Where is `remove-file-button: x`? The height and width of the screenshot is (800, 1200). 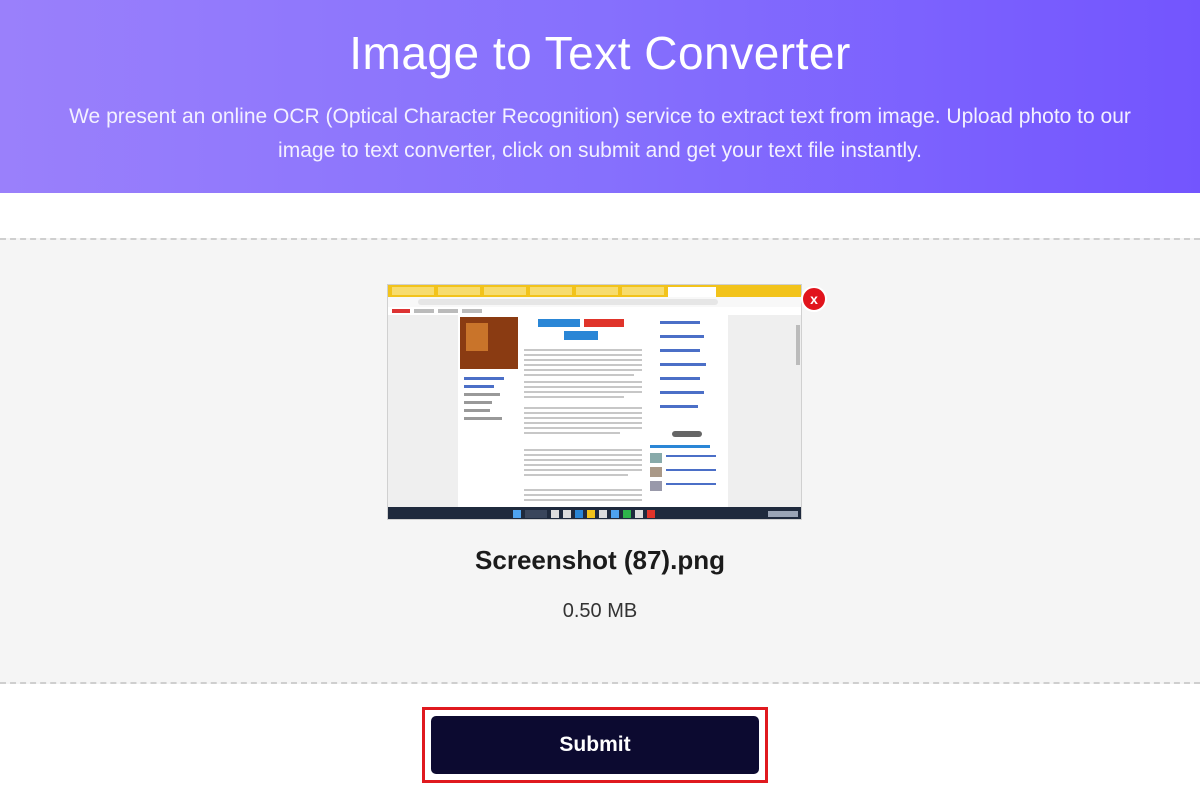
remove-file-button: x is located at coordinates (814, 299).